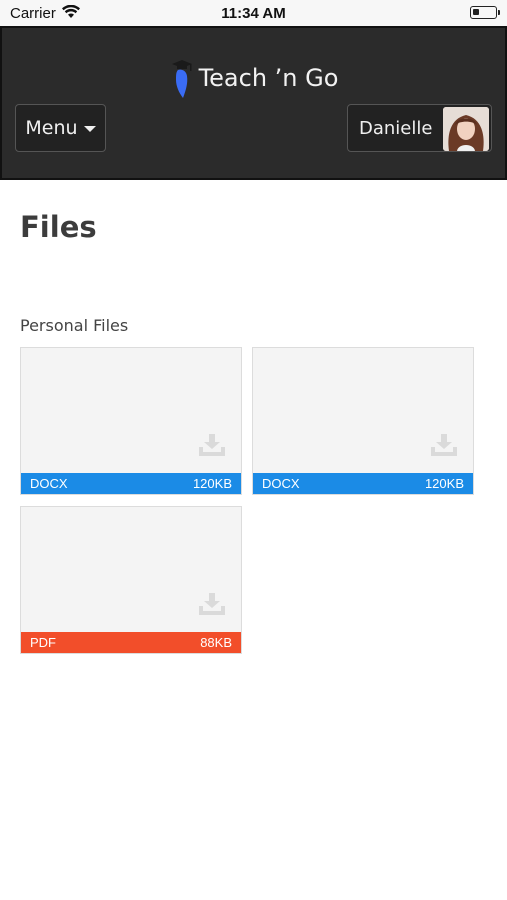  Describe the element at coordinates (131, 642) in the screenshot. I see `file-info-bar: PDF 88KB` at that location.